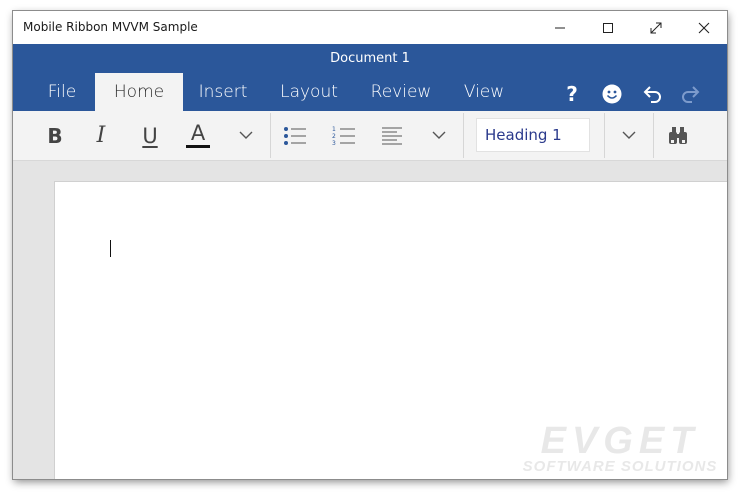 The image size is (744, 495). What do you see at coordinates (370, 58) in the screenshot?
I see `document-title: Document 1` at bounding box center [370, 58].